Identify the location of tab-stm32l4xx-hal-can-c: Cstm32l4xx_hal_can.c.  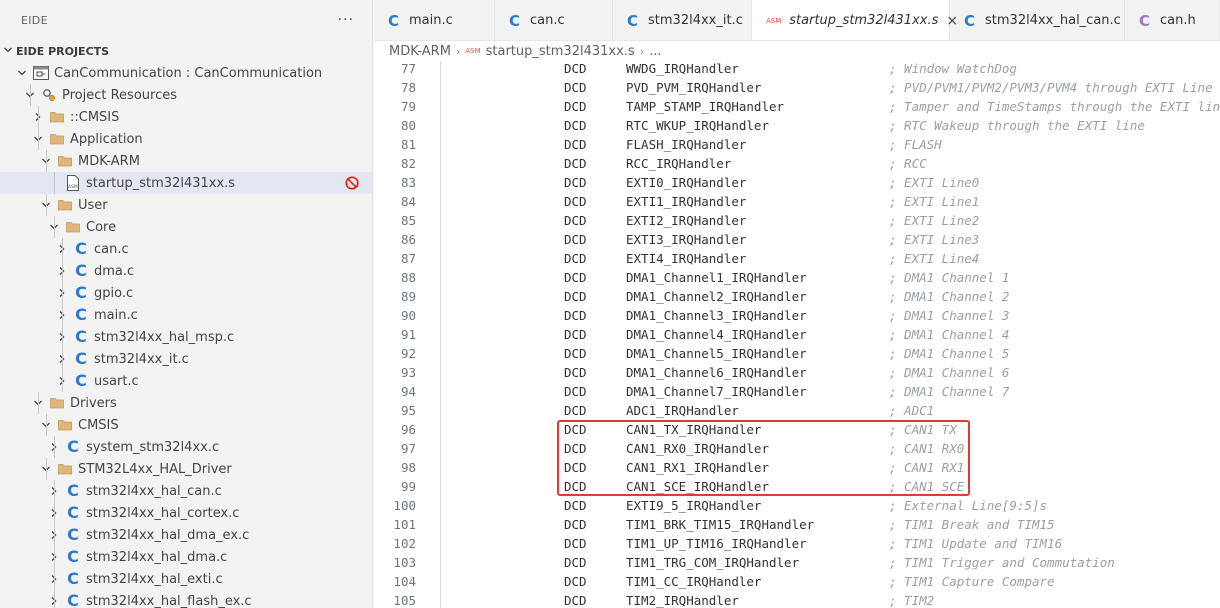
(1037, 20).